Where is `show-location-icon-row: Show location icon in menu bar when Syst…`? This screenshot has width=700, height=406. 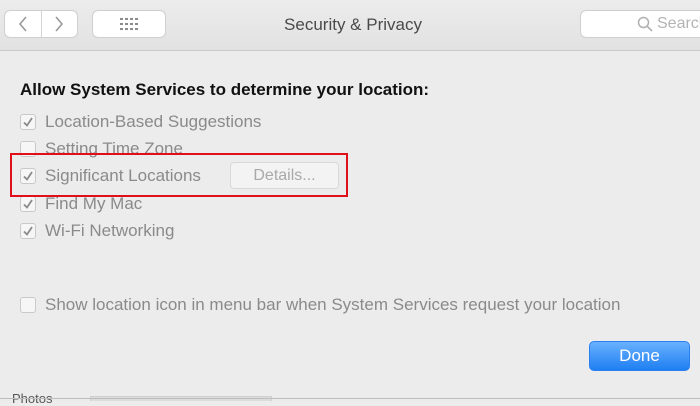 show-location-icon-row: Show location icon in menu bar when Syst… is located at coordinates (320, 305).